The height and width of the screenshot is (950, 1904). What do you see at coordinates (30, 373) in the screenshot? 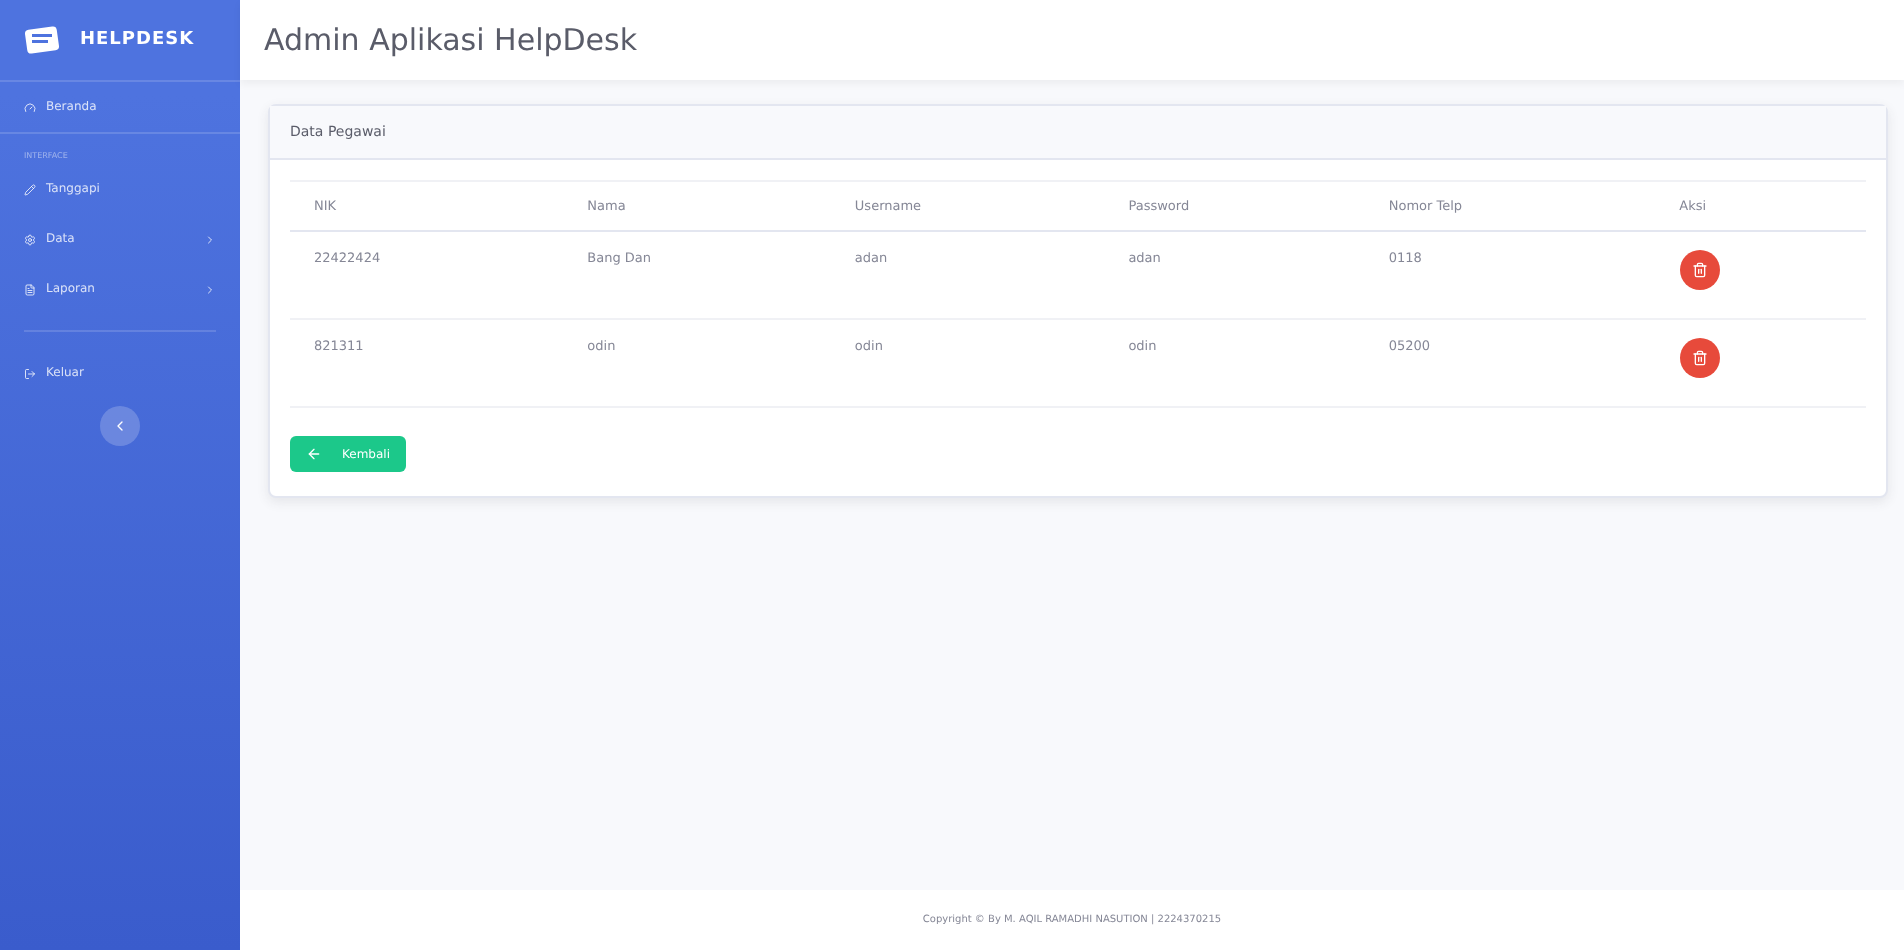
I see `logout-icon` at bounding box center [30, 373].